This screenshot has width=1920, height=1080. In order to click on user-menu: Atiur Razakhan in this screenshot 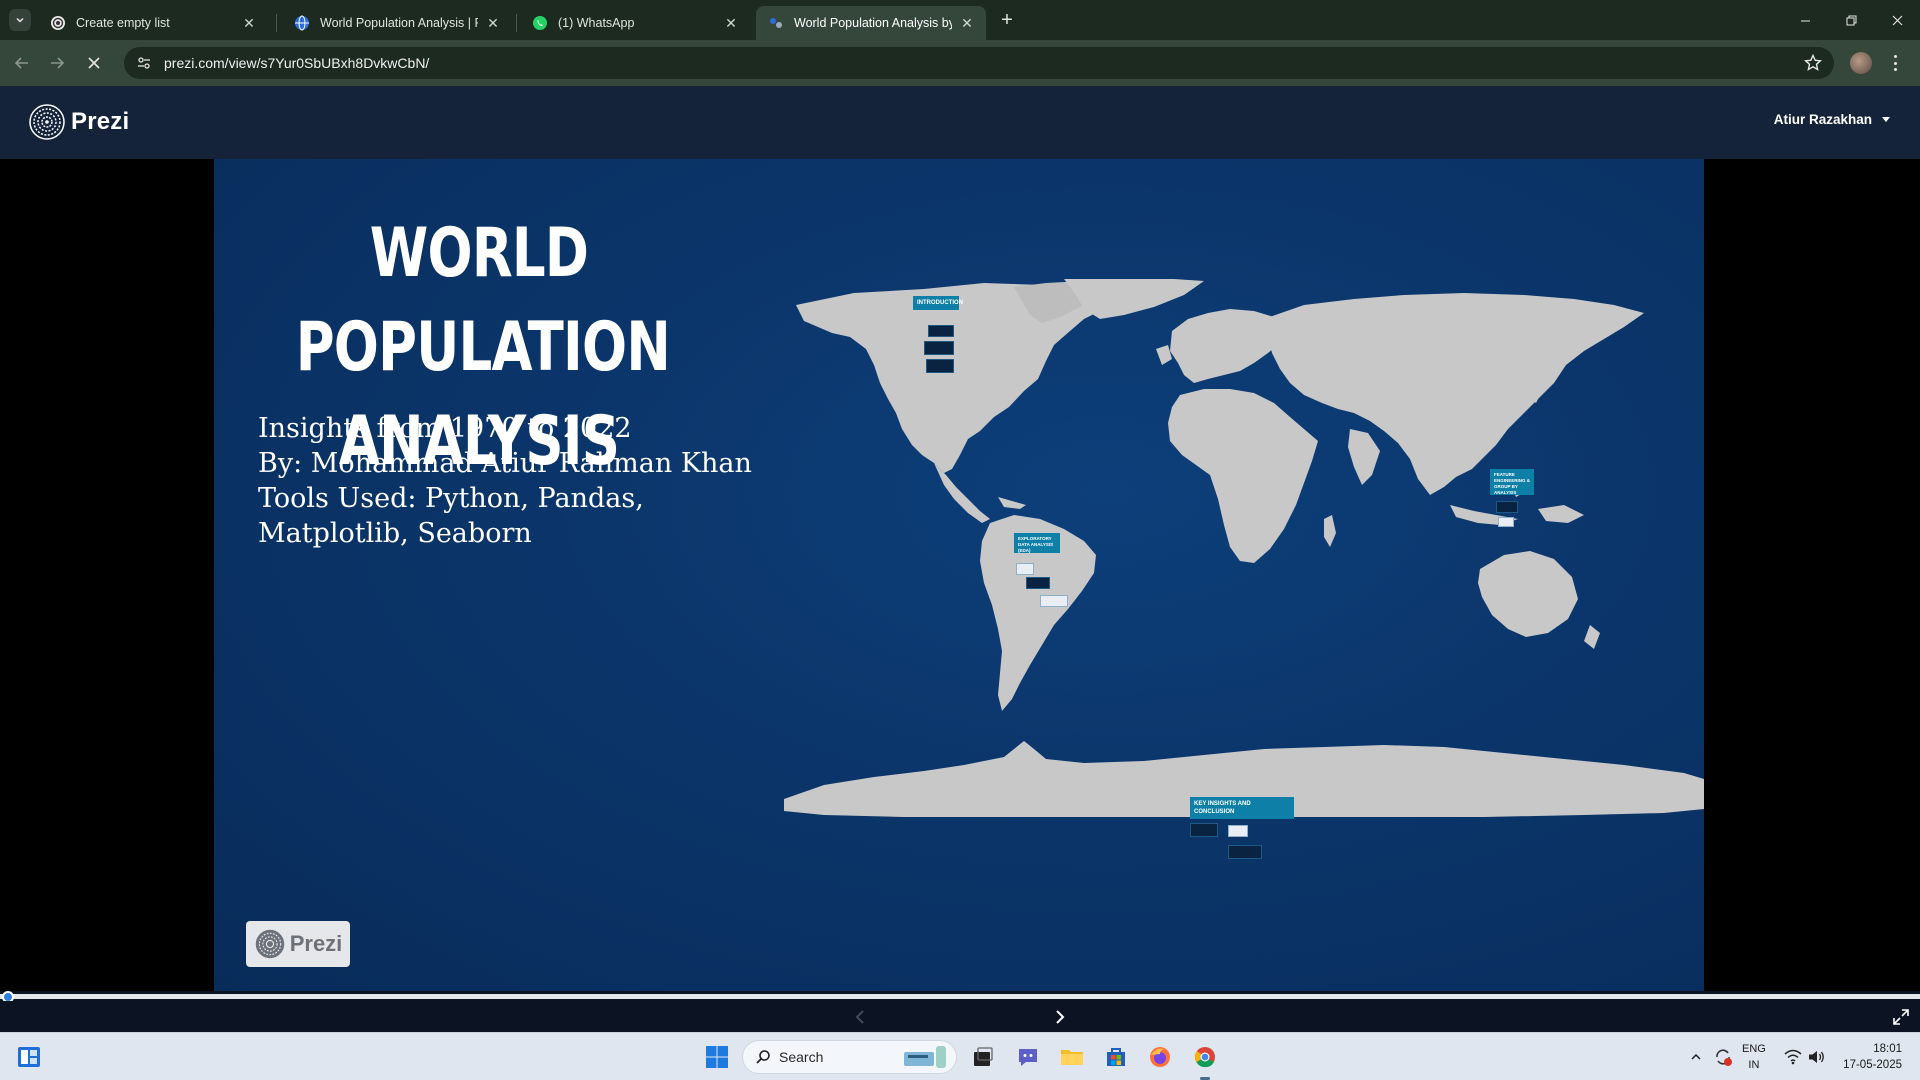, I will do `click(1832, 119)`.